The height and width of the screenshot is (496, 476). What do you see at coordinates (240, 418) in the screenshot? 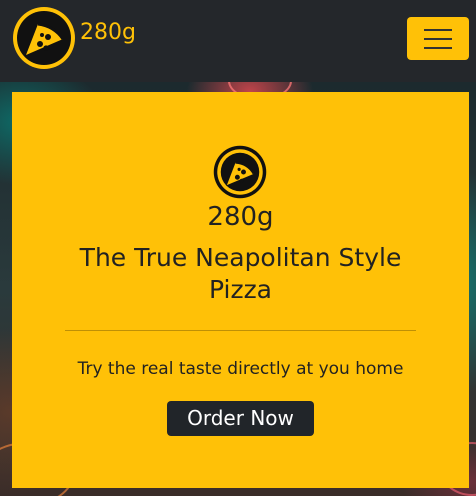
I see `order-now-button: Order Now` at bounding box center [240, 418].